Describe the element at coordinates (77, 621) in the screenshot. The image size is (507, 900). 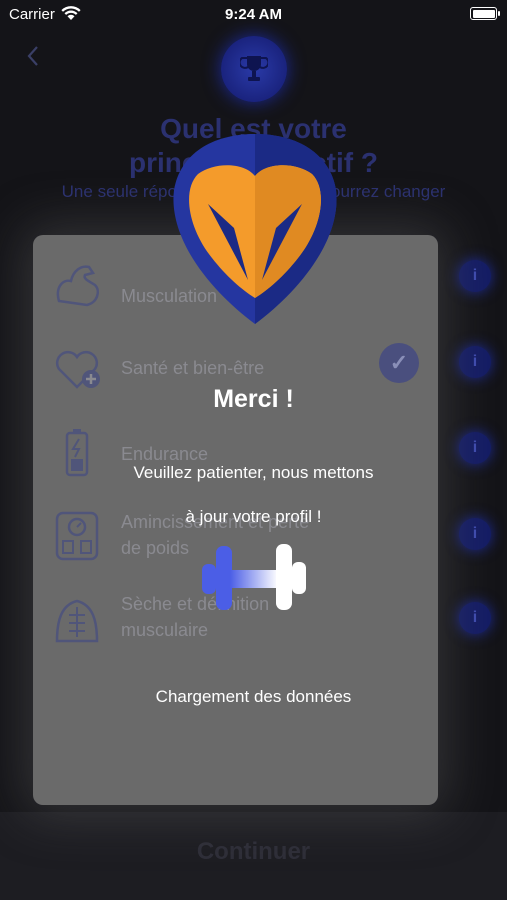
I see `torso-icon` at that location.